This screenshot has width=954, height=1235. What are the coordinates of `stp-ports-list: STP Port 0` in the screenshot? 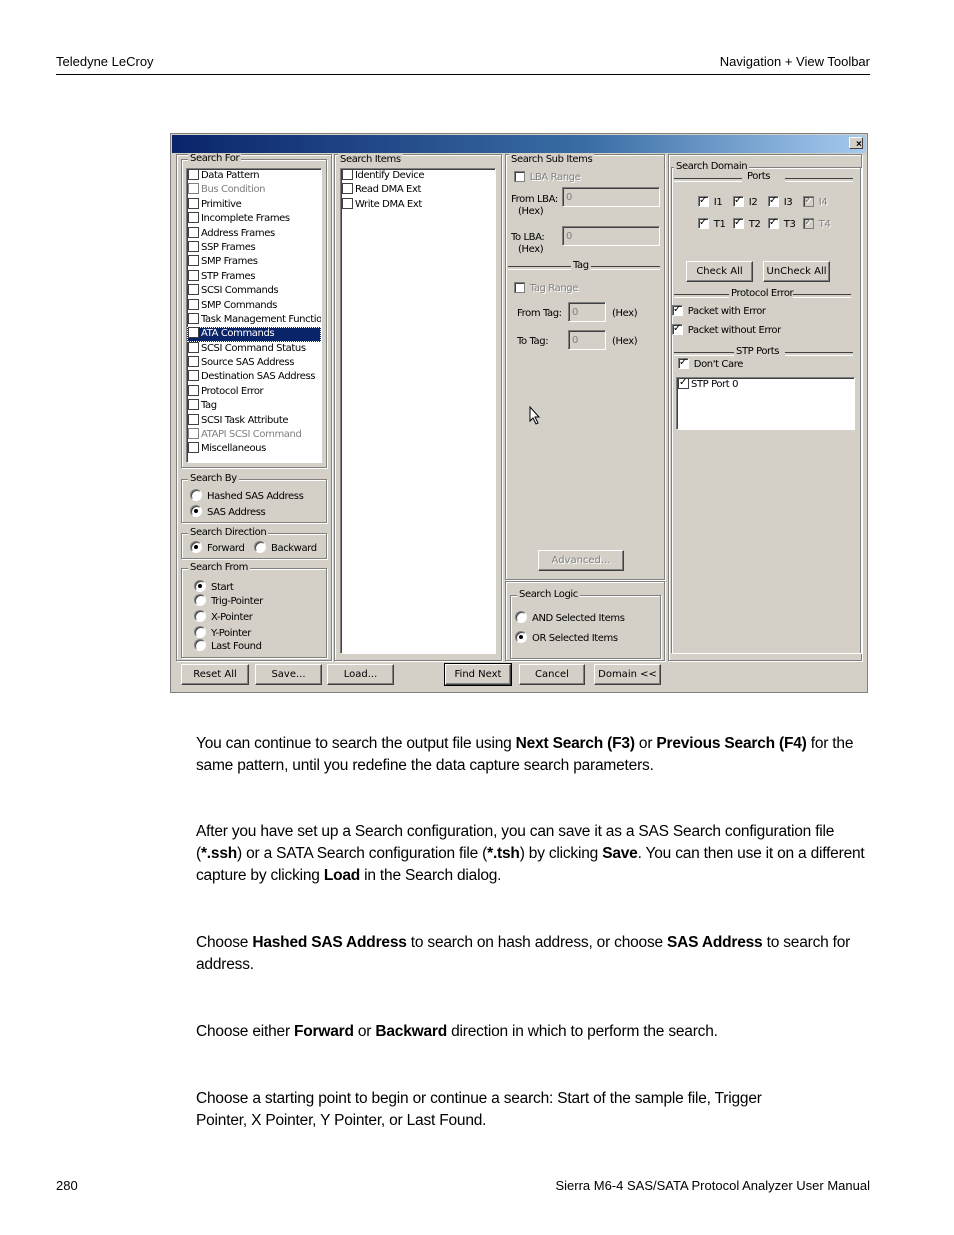 It's located at (765, 403).